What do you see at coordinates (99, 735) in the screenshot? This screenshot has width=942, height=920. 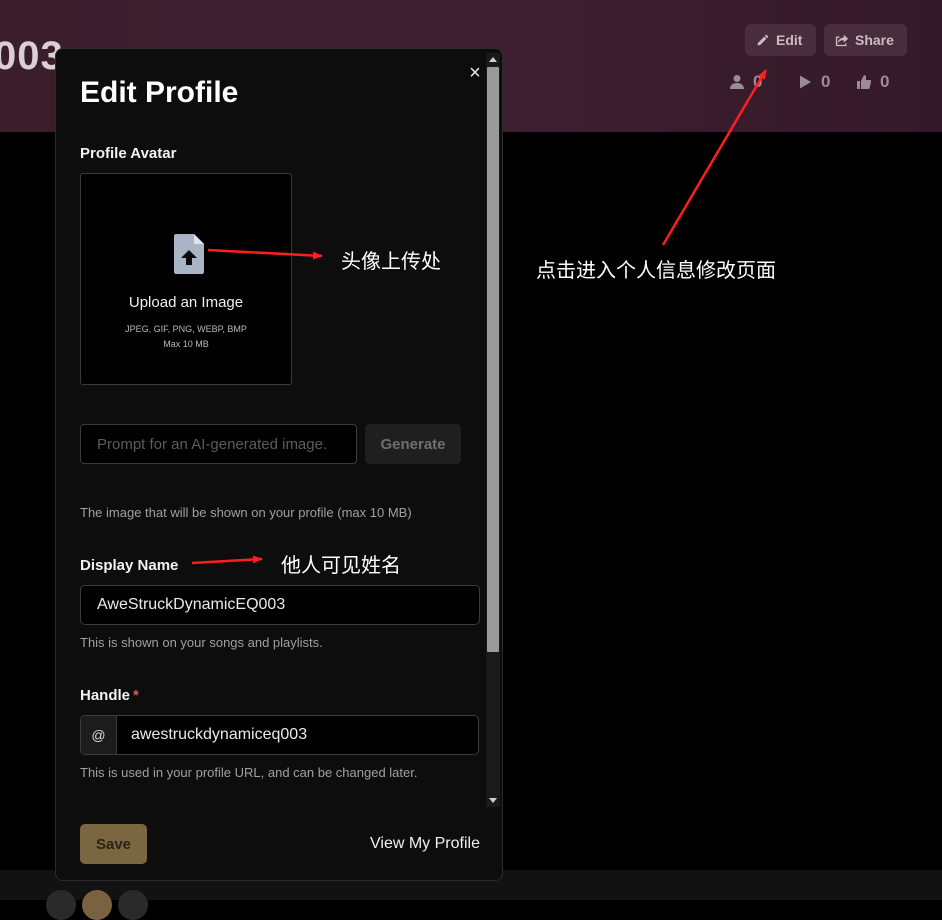 I see `handle-prefix: @` at bounding box center [99, 735].